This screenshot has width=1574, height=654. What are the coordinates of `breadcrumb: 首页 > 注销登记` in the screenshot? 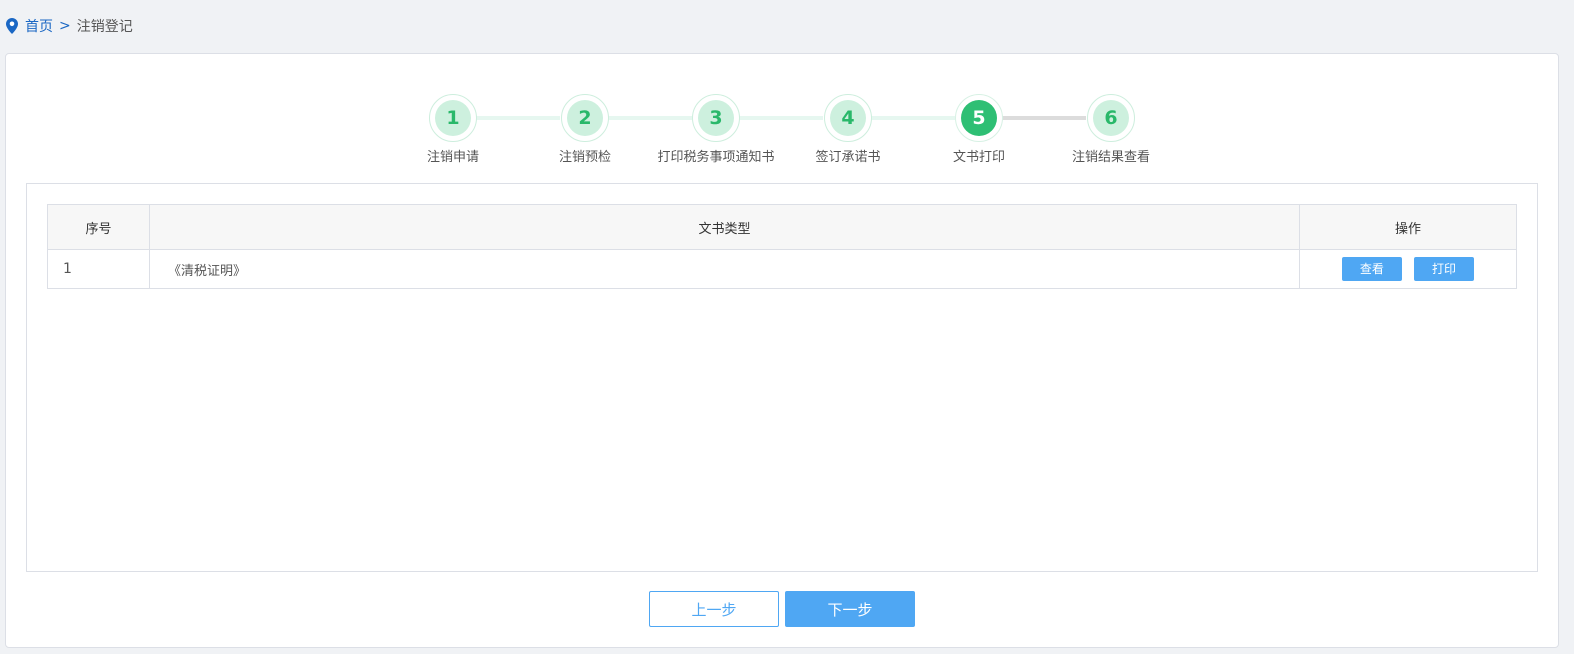 It's located at (69, 26).